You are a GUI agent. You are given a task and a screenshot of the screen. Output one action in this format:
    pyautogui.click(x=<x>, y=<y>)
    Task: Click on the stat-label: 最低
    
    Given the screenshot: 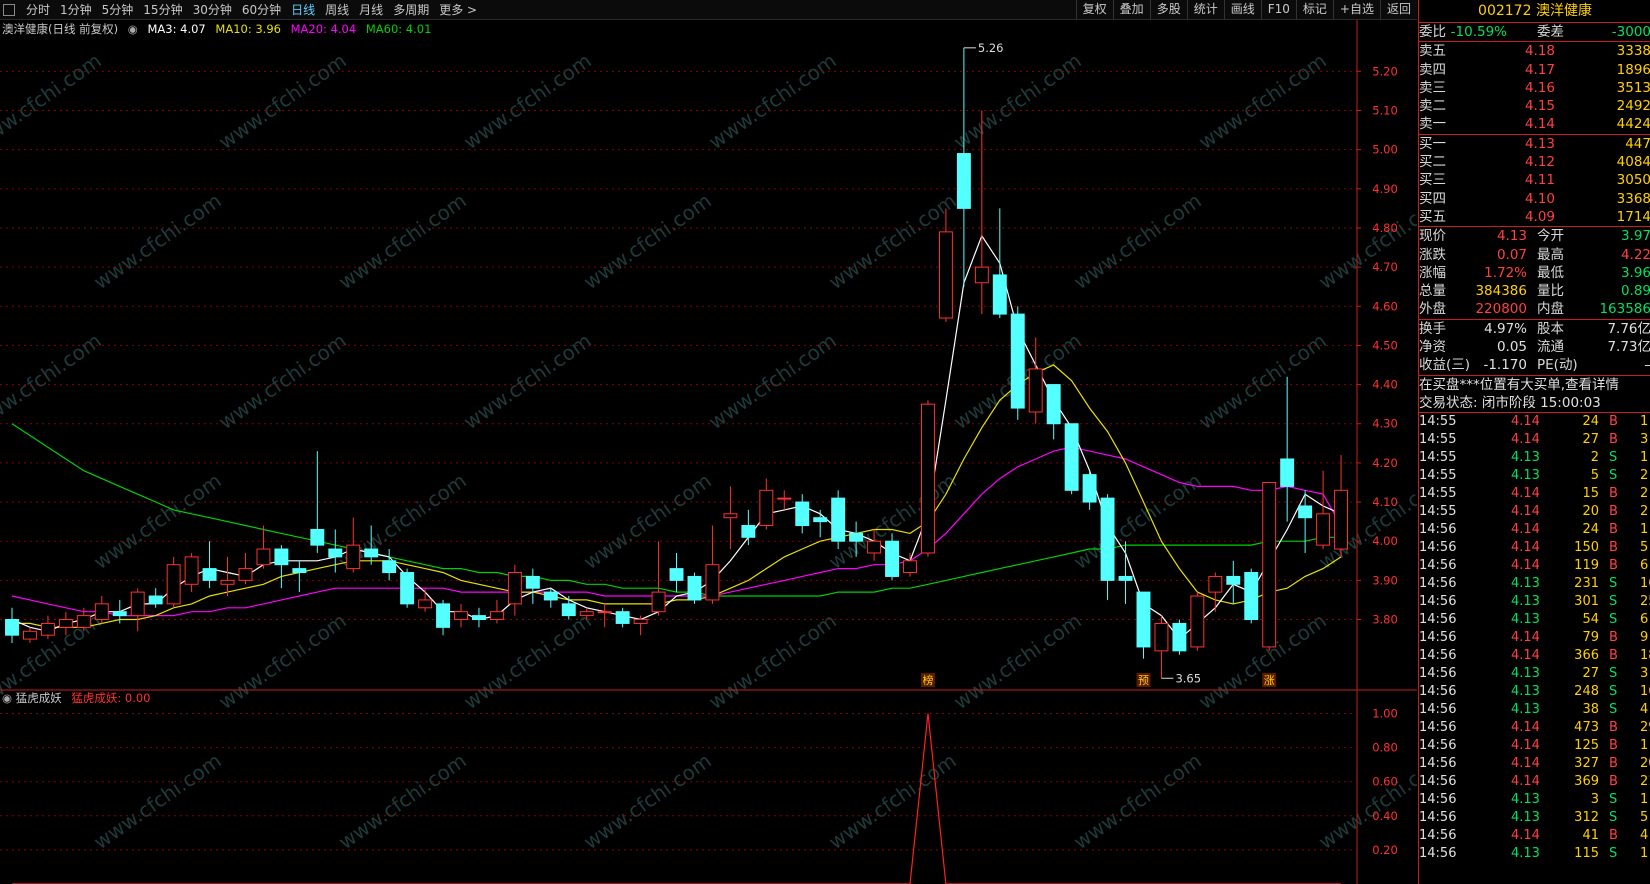 What is the action you would take?
    pyautogui.click(x=1550, y=272)
    